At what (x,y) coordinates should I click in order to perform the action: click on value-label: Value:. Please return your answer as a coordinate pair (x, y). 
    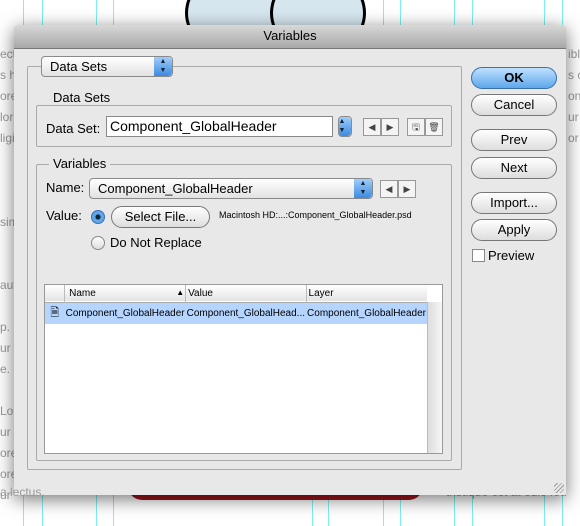
    Looking at the image, I should click on (64, 215).